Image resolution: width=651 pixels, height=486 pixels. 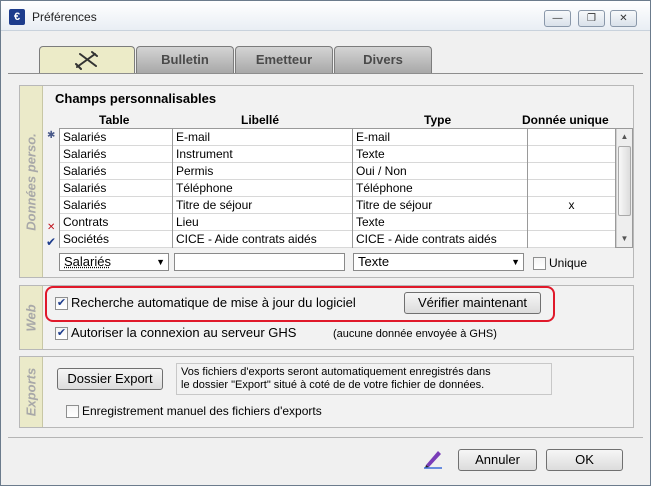 I want to click on section-label-donnees: Données perso., so click(x=31, y=181).